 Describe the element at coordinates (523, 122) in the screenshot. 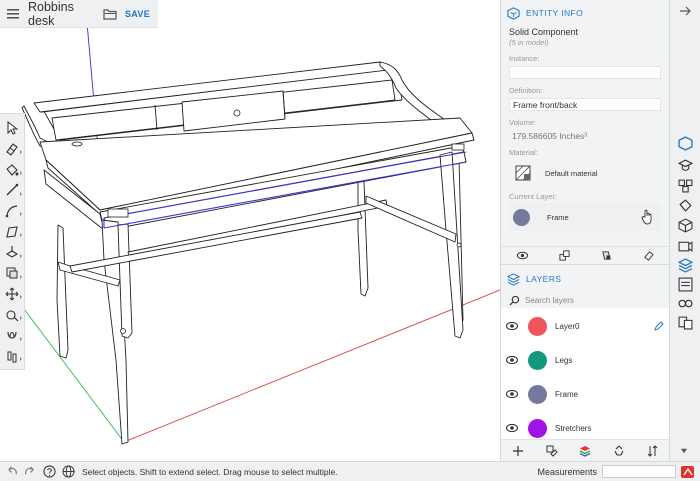

I see `volume-label: Volume:` at that location.